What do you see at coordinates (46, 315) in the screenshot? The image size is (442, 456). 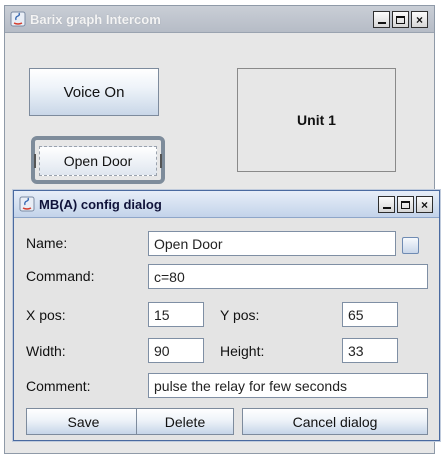 I see `xpos-label: X pos:` at bounding box center [46, 315].